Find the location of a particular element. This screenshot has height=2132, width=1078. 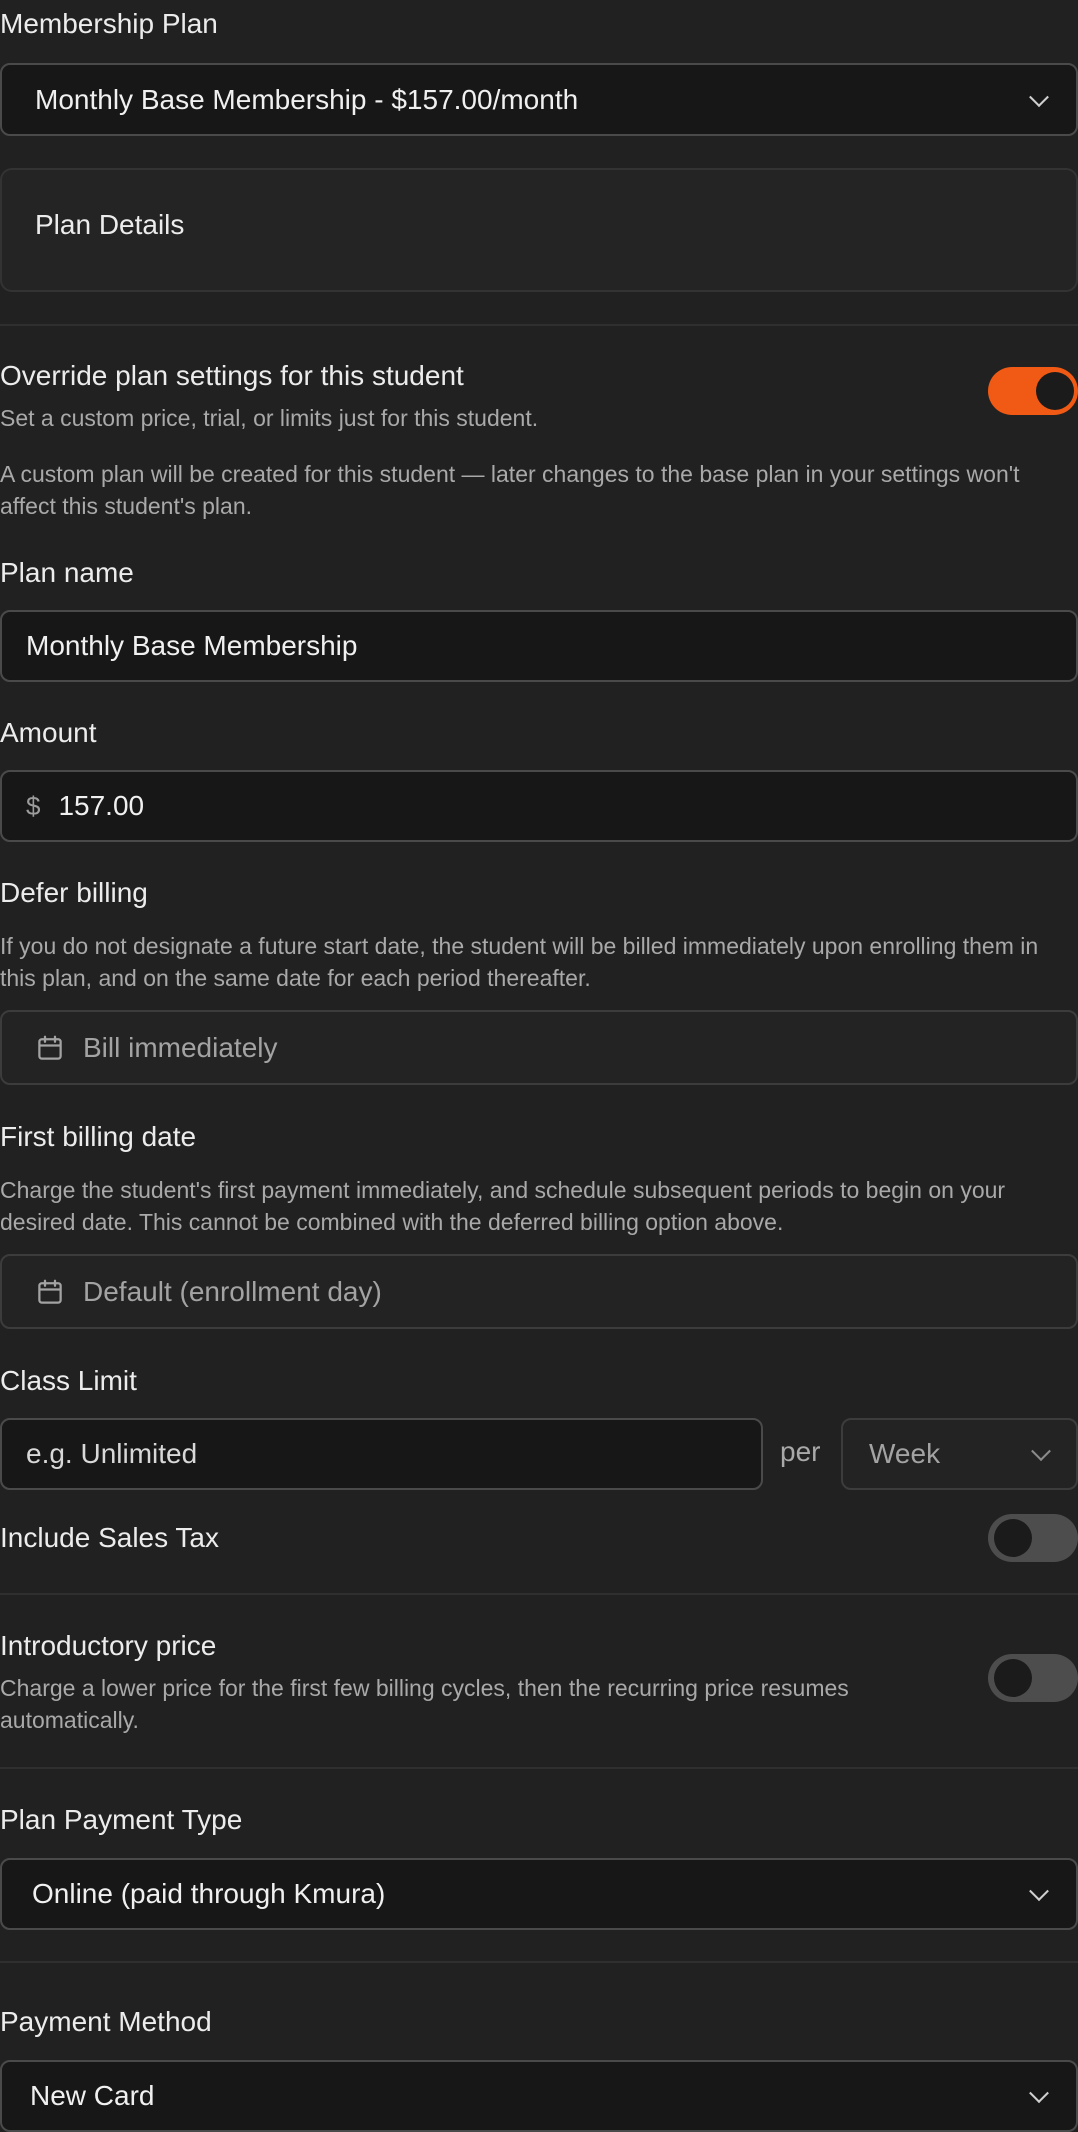

class-limit-period-value: Week is located at coordinates (905, 1453).